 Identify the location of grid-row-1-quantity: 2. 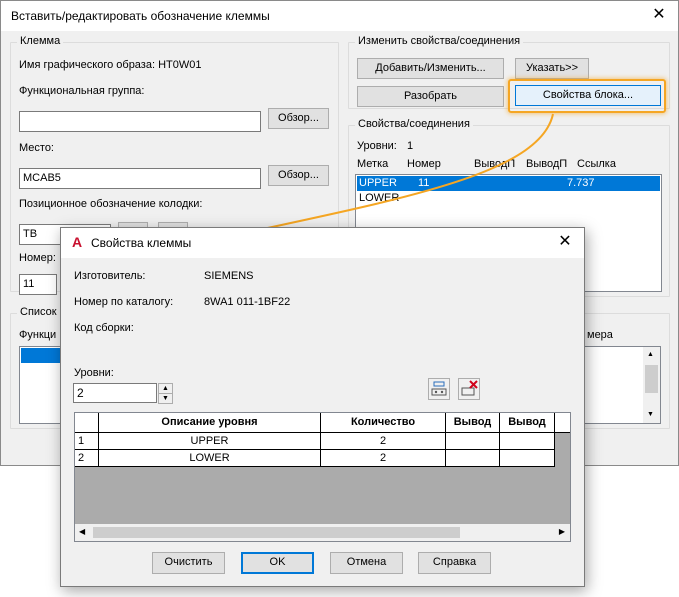
(383, 441).